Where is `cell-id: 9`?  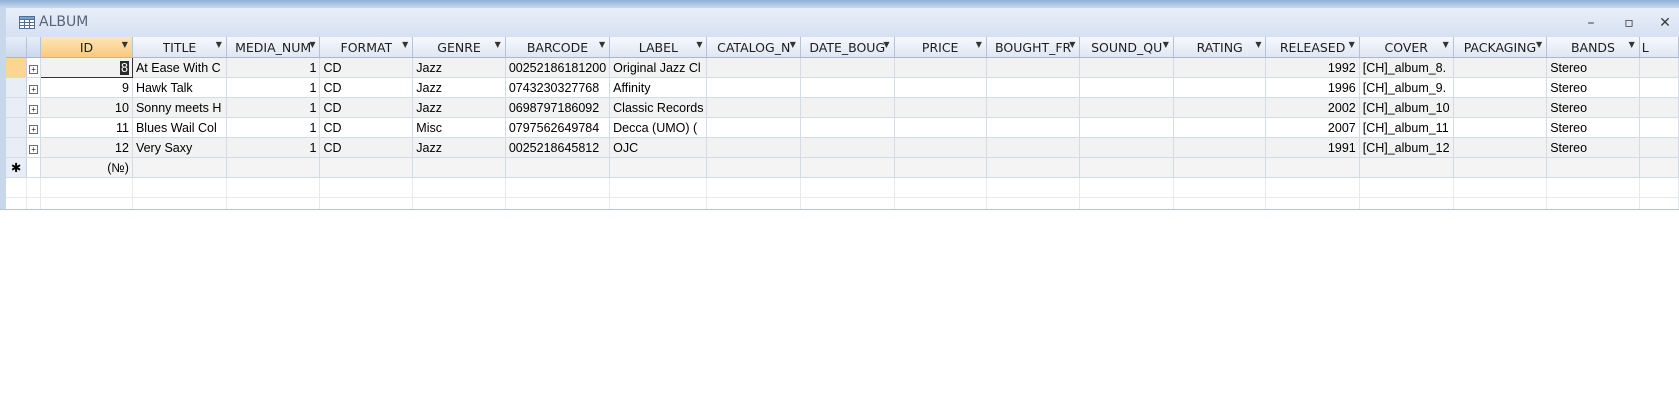 cell-id: 9 is located at coordinates (86, 87).